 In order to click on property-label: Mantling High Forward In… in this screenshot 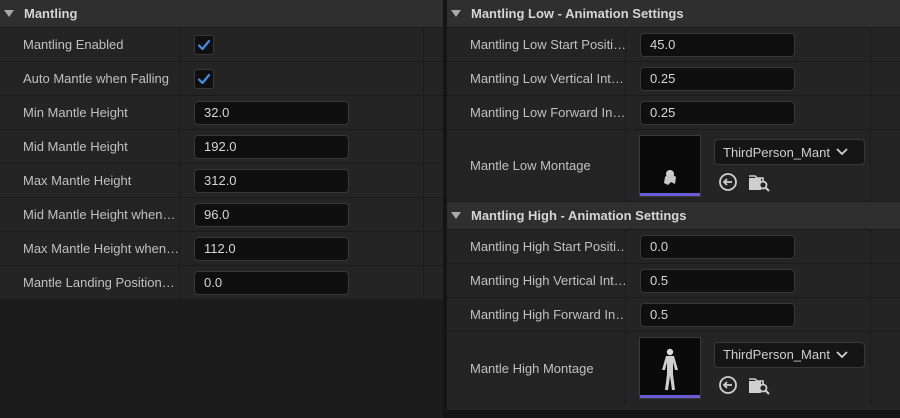, I will do `click(536, 314)`.